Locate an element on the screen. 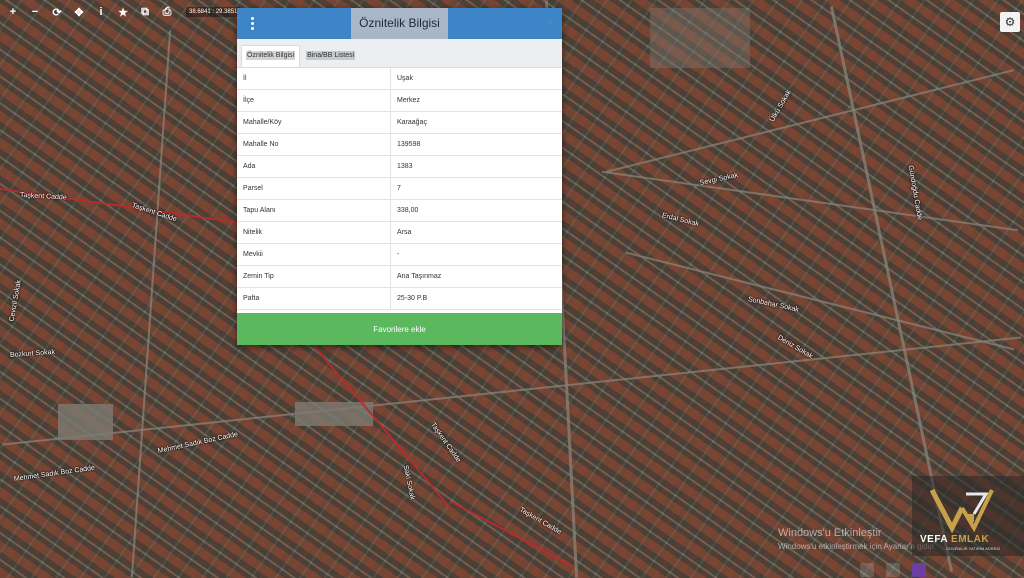 The height and width of the screenshot is (578, 1024). panel-tabs: Öznitelik Bilgisi Bina/BB Listesi is located at coordinates (399, 53).